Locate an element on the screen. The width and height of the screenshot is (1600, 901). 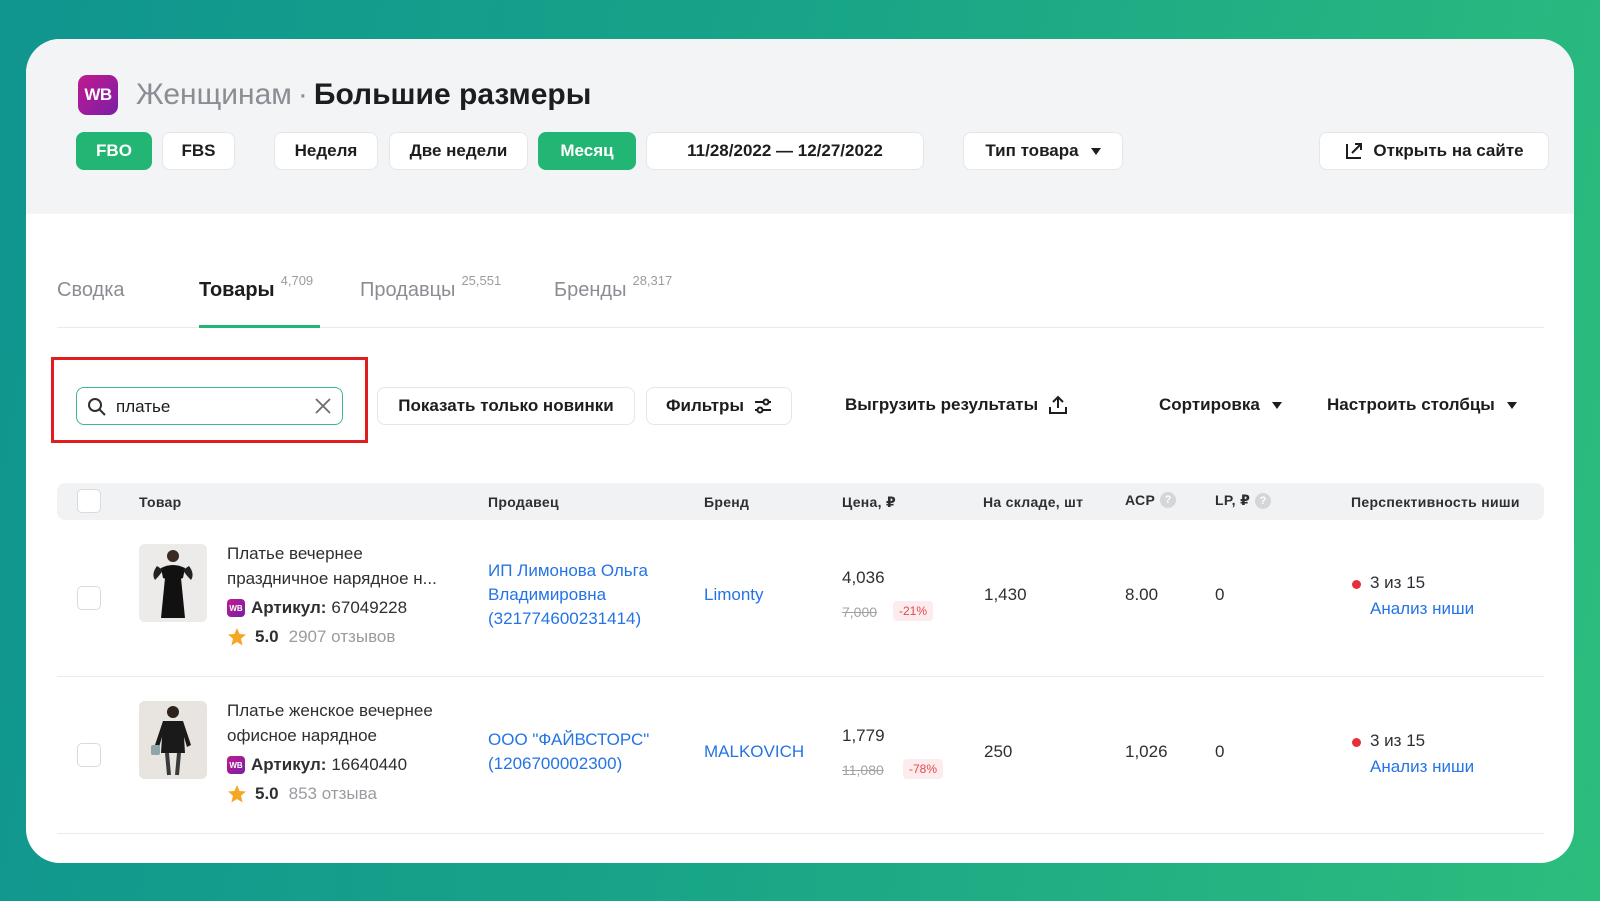
search-value: платье is located at coordinates (143, 406).